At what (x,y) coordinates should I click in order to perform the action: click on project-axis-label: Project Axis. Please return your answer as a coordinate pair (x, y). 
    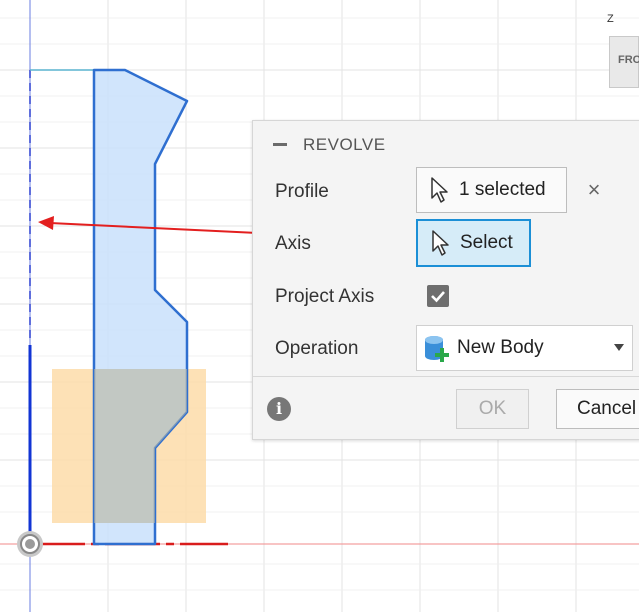
    Looking at the image, I should click on (325, 296).